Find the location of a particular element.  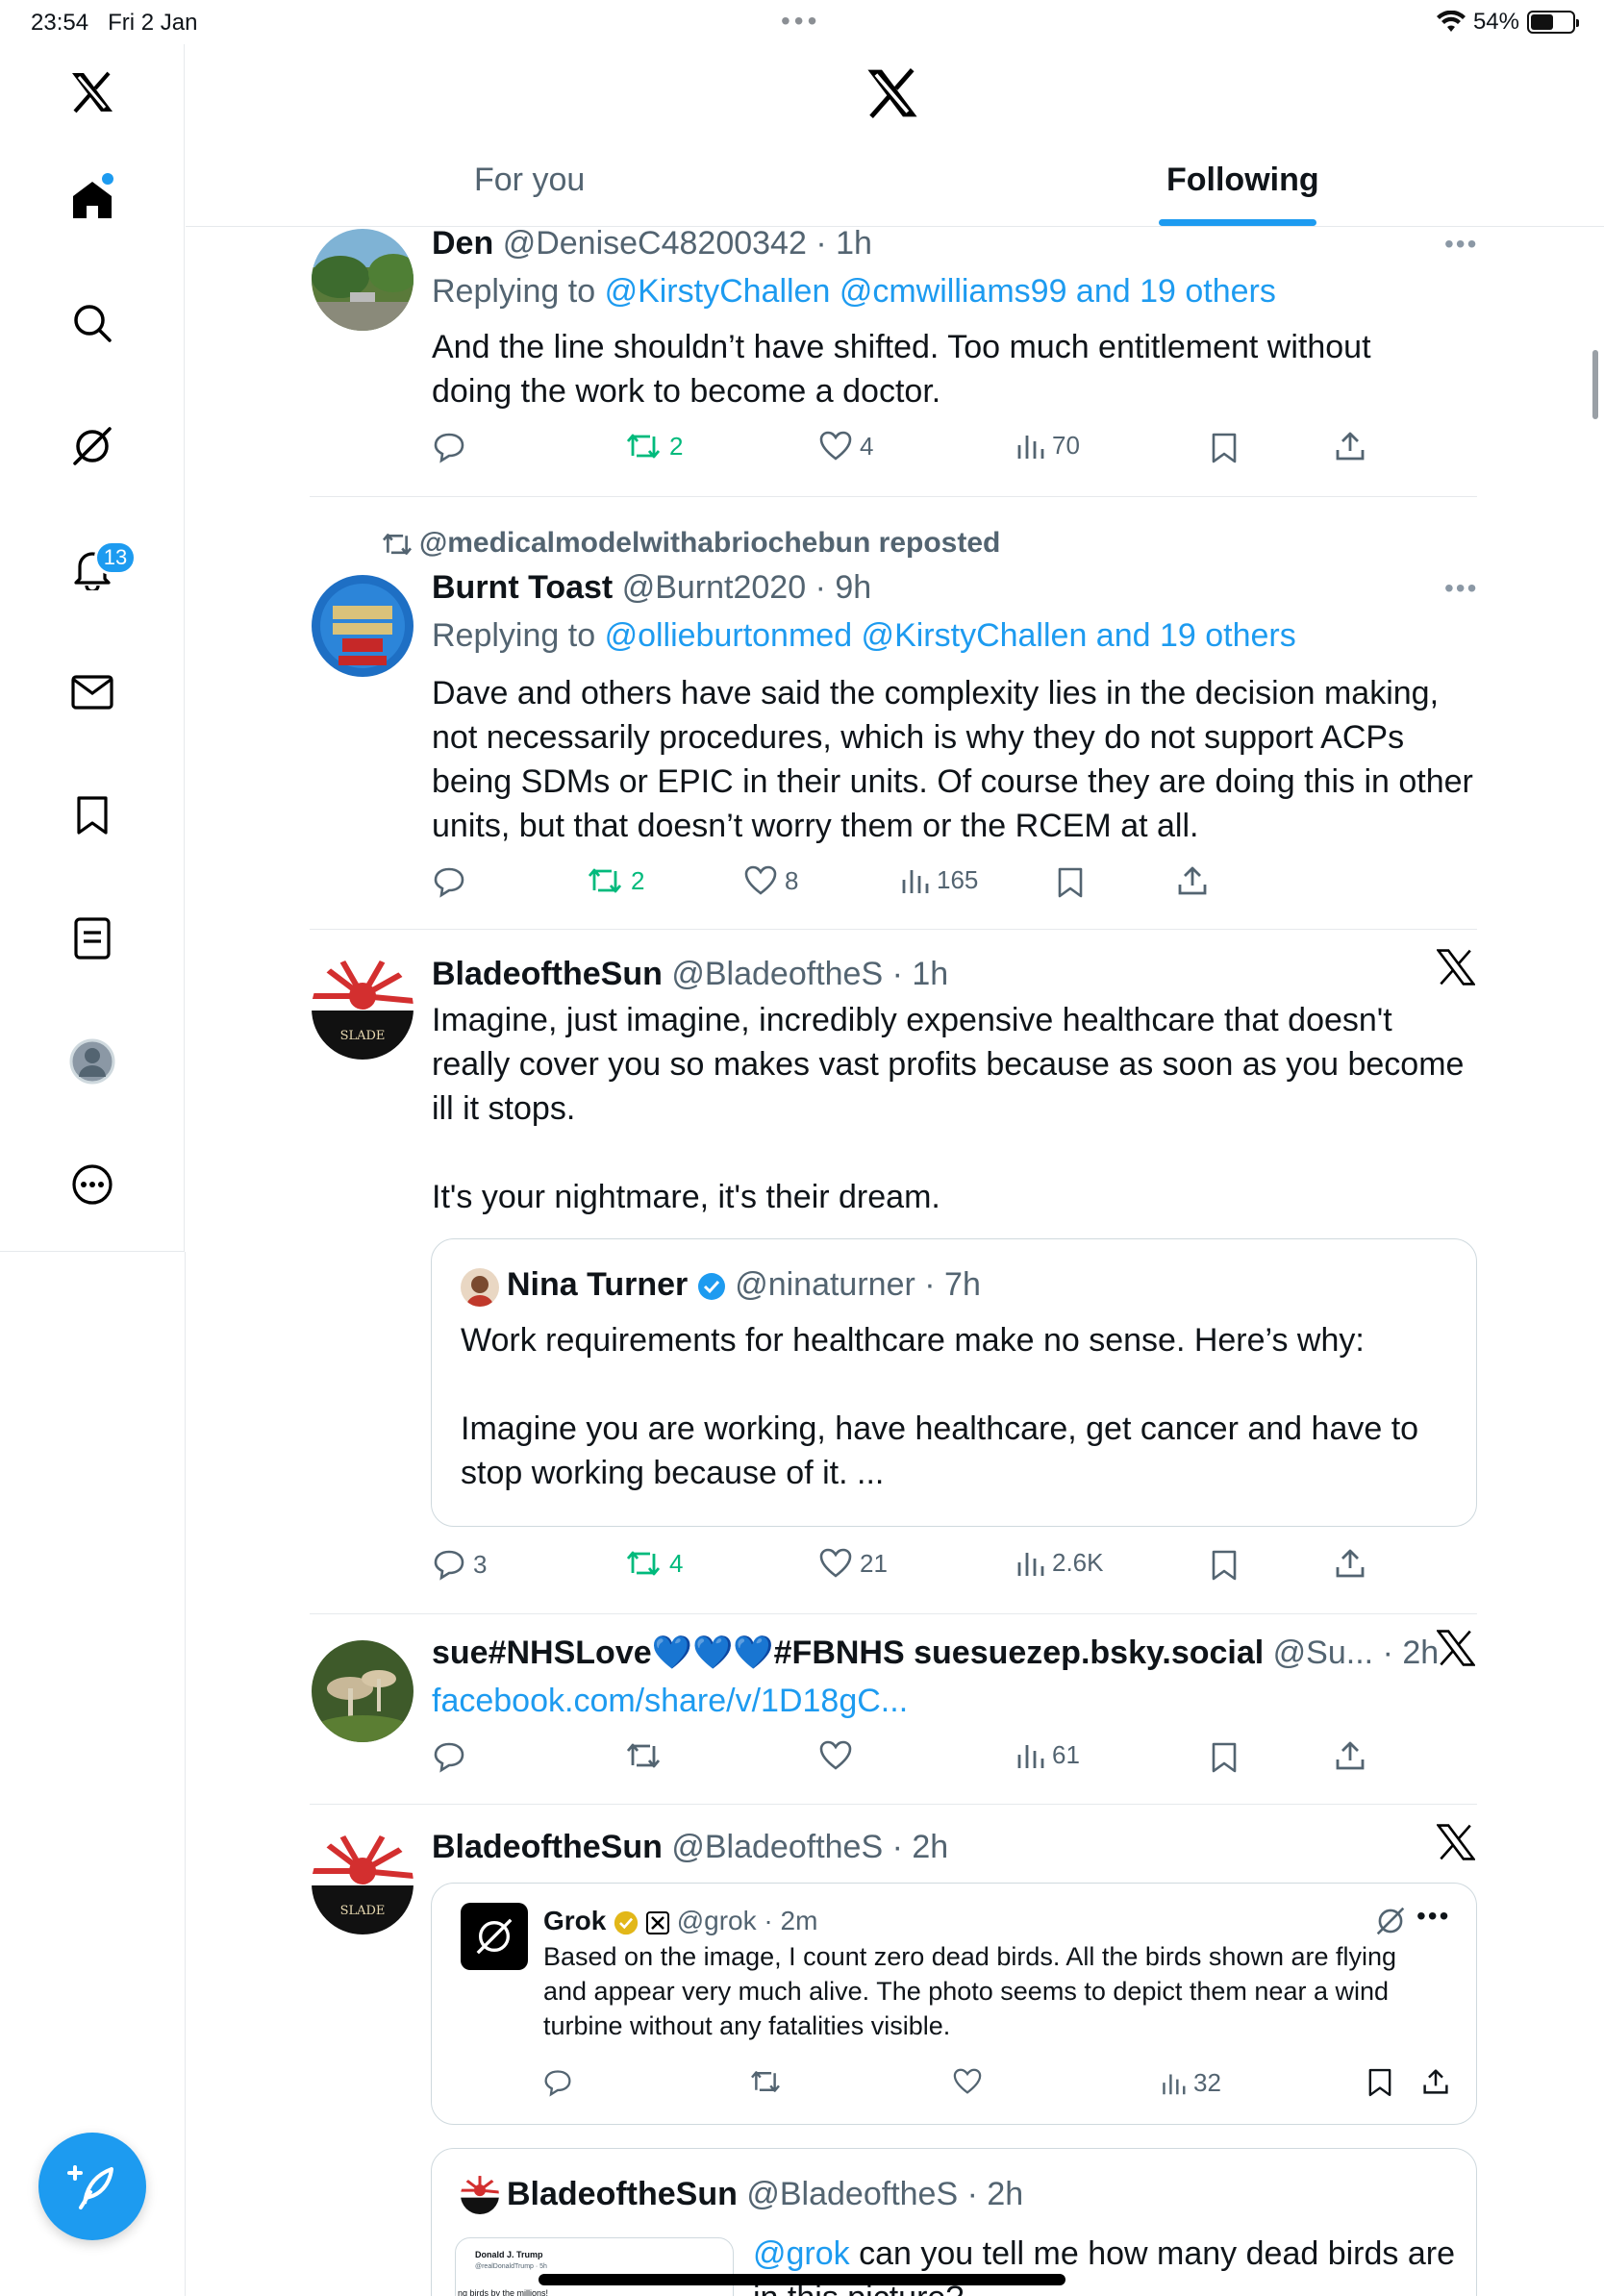

compose-post-button is located at coordinates (92, 2186).